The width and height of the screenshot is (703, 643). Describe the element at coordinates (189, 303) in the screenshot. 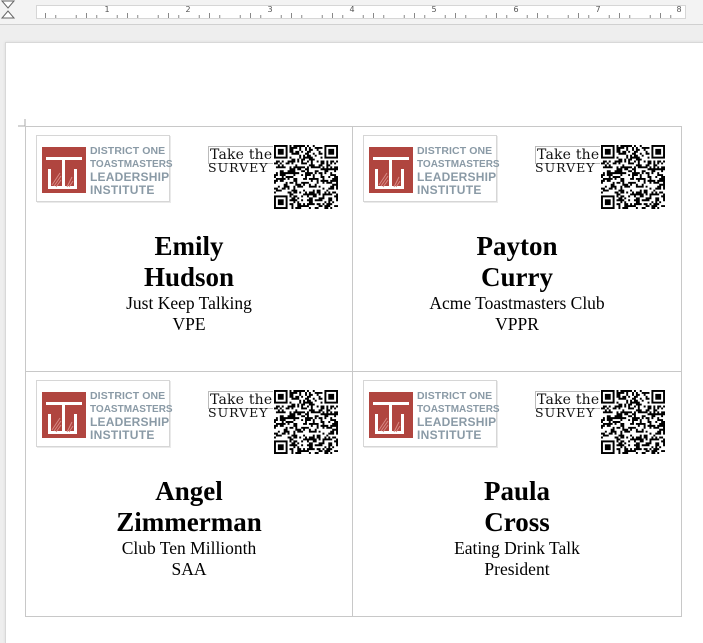

I see `badge-club-name: Just Keep Talking` at that location.